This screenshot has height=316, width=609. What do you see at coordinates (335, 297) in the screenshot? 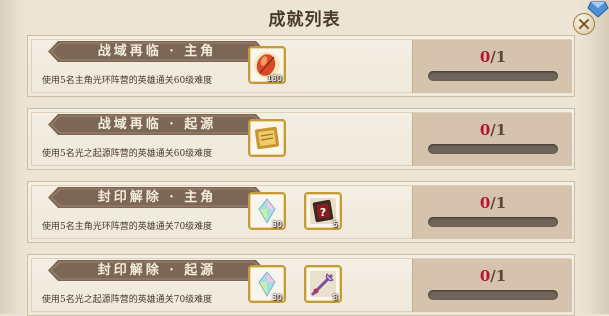
I see `reward-count: 8` at bounding box center [335, 297].